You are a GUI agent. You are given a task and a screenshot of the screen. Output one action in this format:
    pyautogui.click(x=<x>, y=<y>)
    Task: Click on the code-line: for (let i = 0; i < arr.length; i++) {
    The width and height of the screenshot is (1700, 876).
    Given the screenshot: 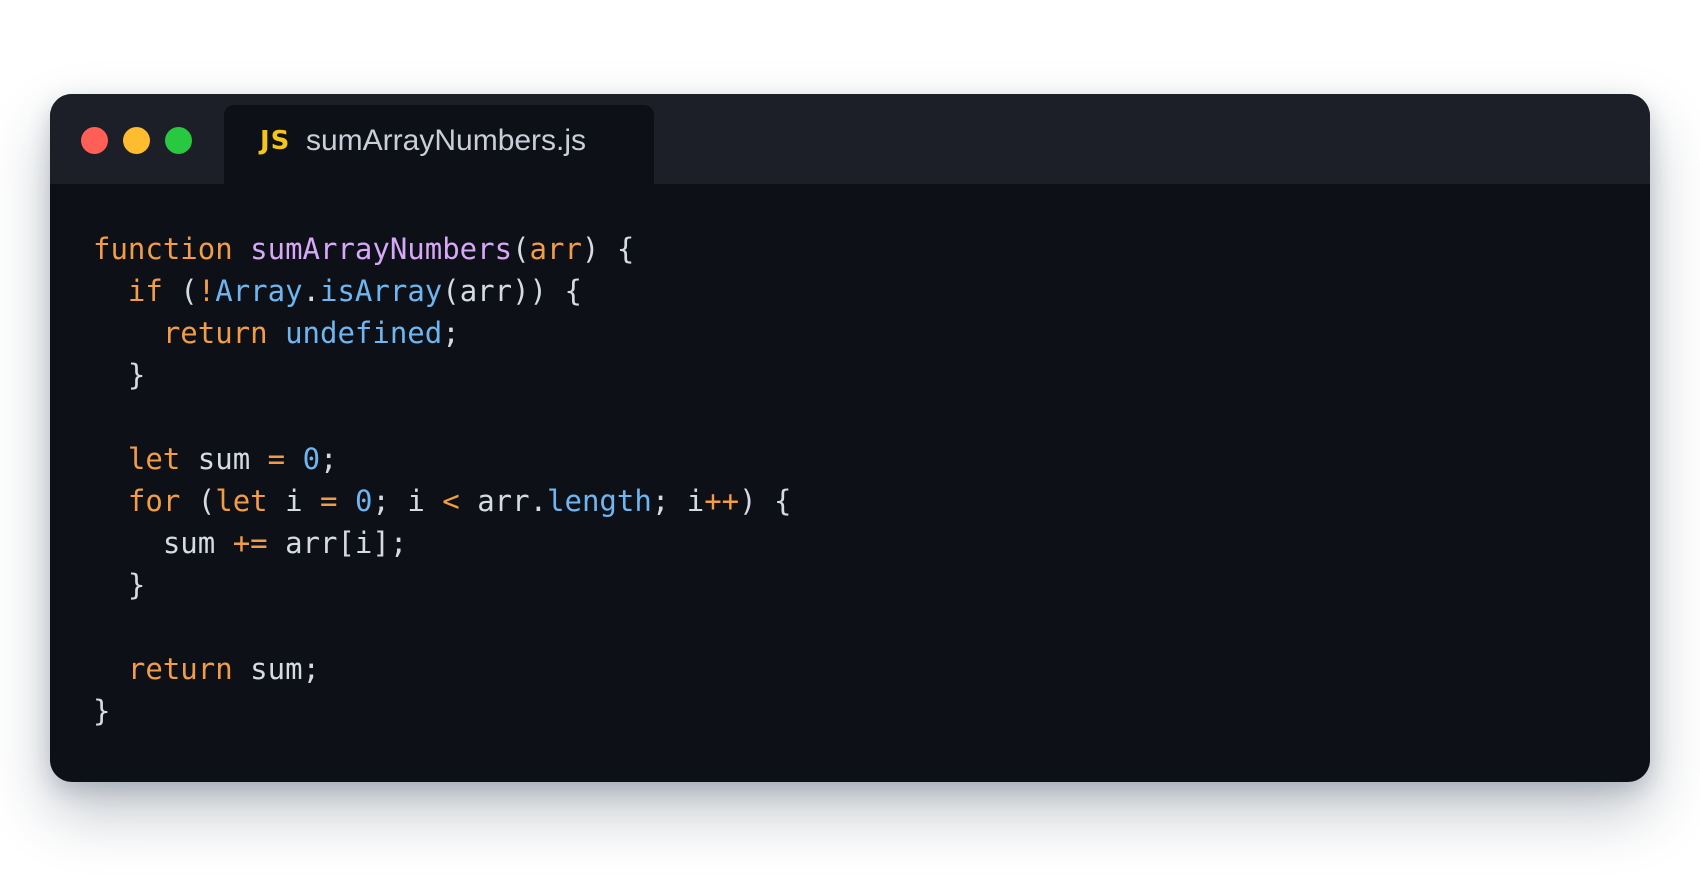 What is the action you would take?
    pyautogui.click(x=442, y=501)
    